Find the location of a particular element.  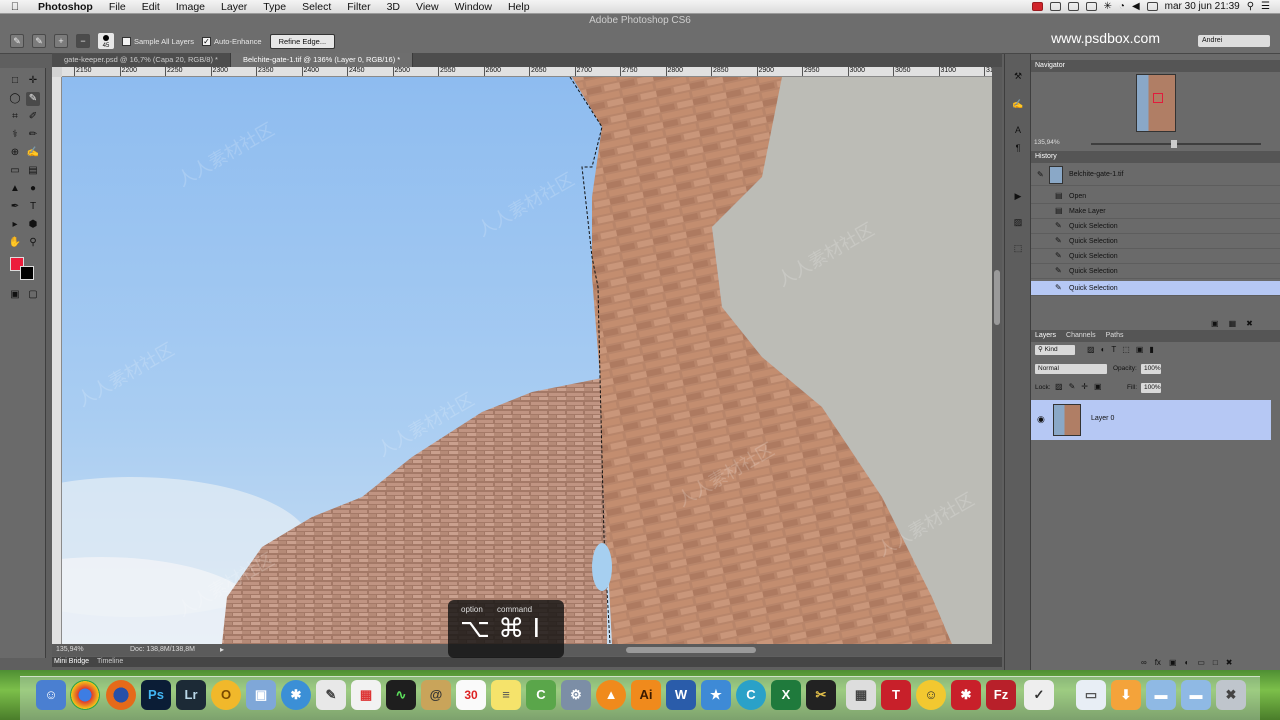

app-icon: ✱ is located at coordinates (966, 695).